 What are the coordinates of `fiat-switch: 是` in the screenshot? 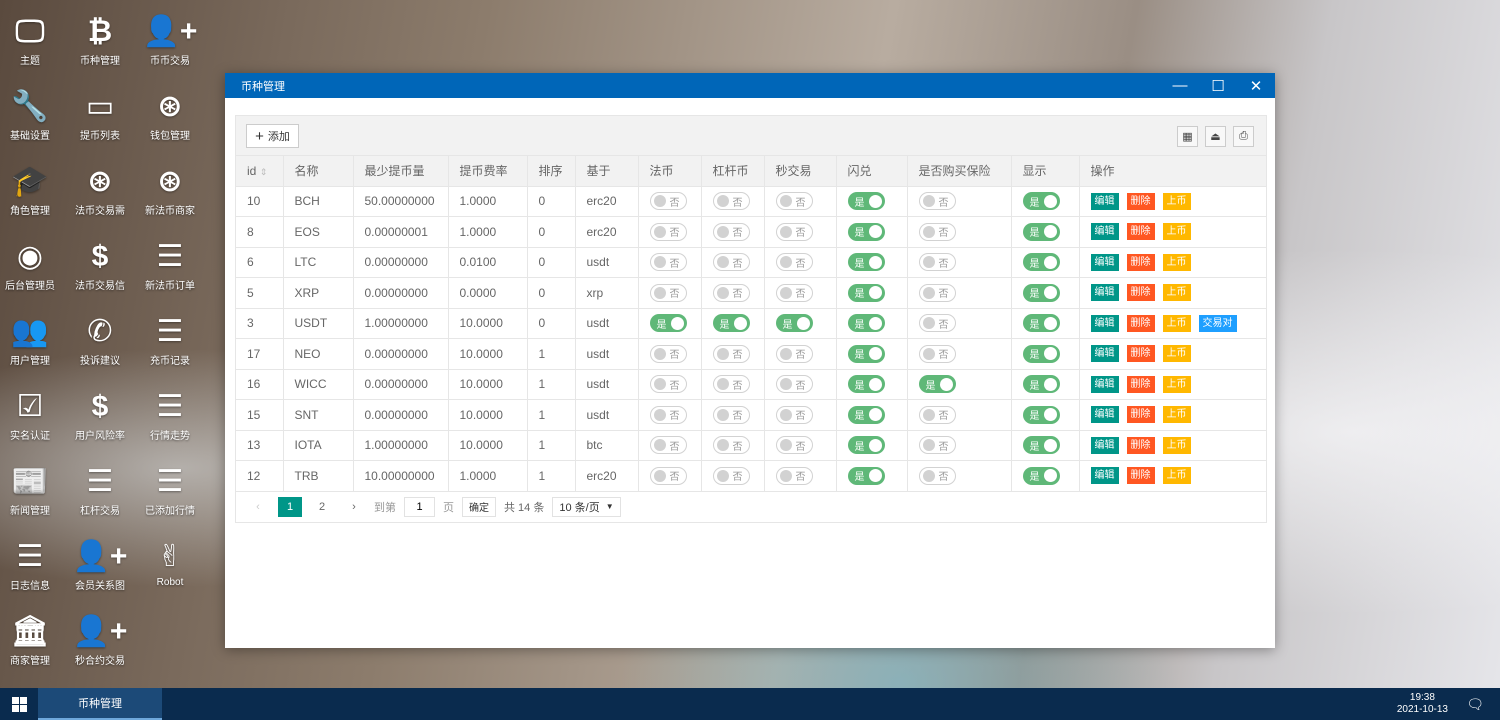 It's located at (668, 323).